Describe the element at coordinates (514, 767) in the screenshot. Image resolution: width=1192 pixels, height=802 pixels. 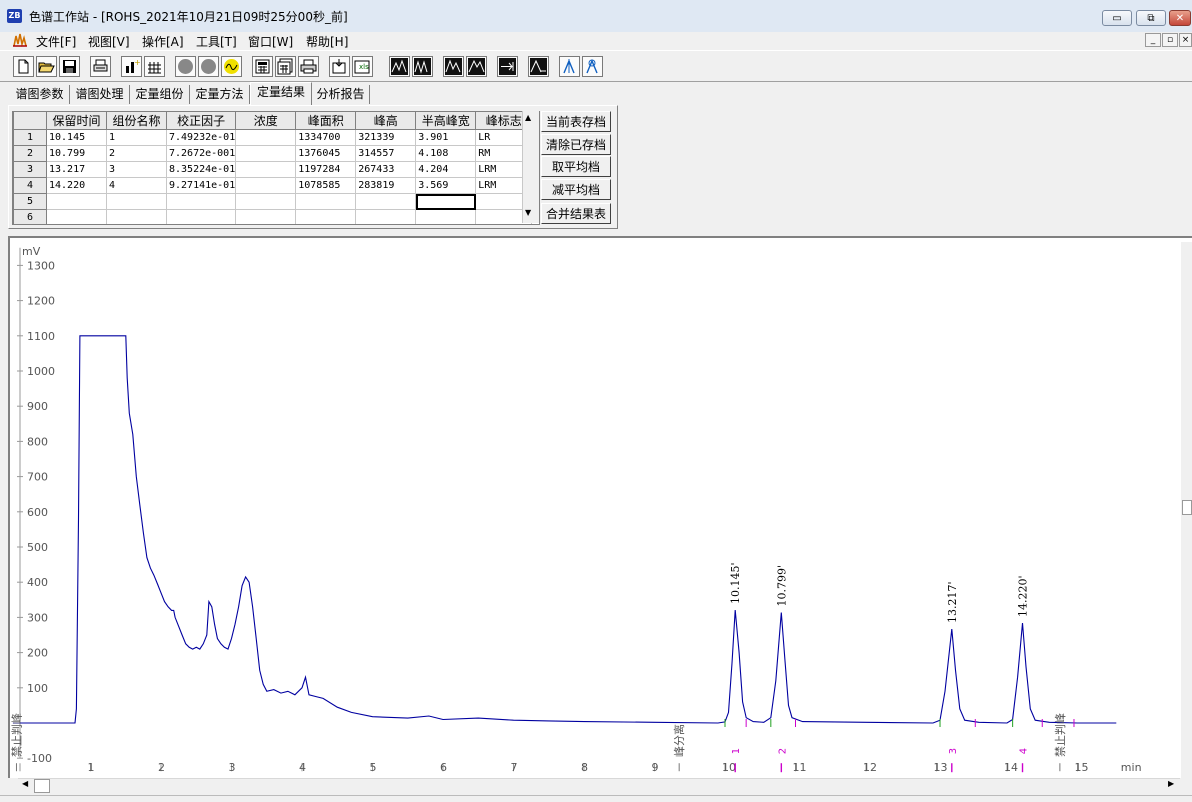
I see `x-tick-label: 7` at that location.